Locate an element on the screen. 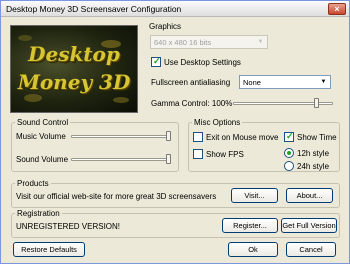  restore-defaults-button: Restore Defaults is located at coordinates (49, 249).